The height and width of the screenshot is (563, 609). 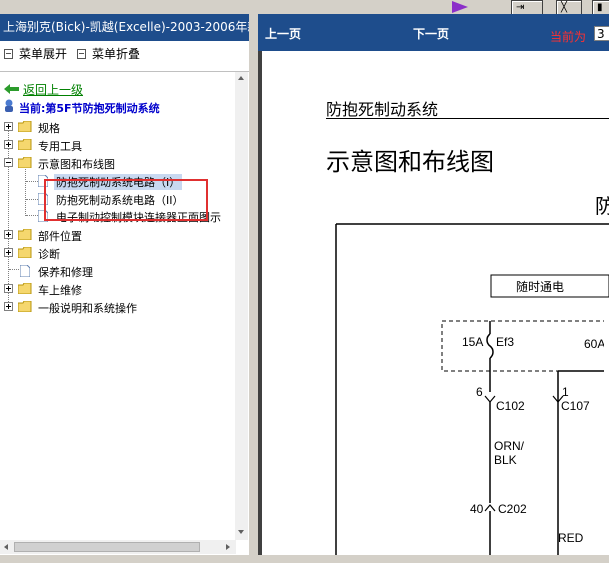 What do you see at coordinates (606, 433) in the screenshot?
I see `page-edge` at bounding box center [606, 433].